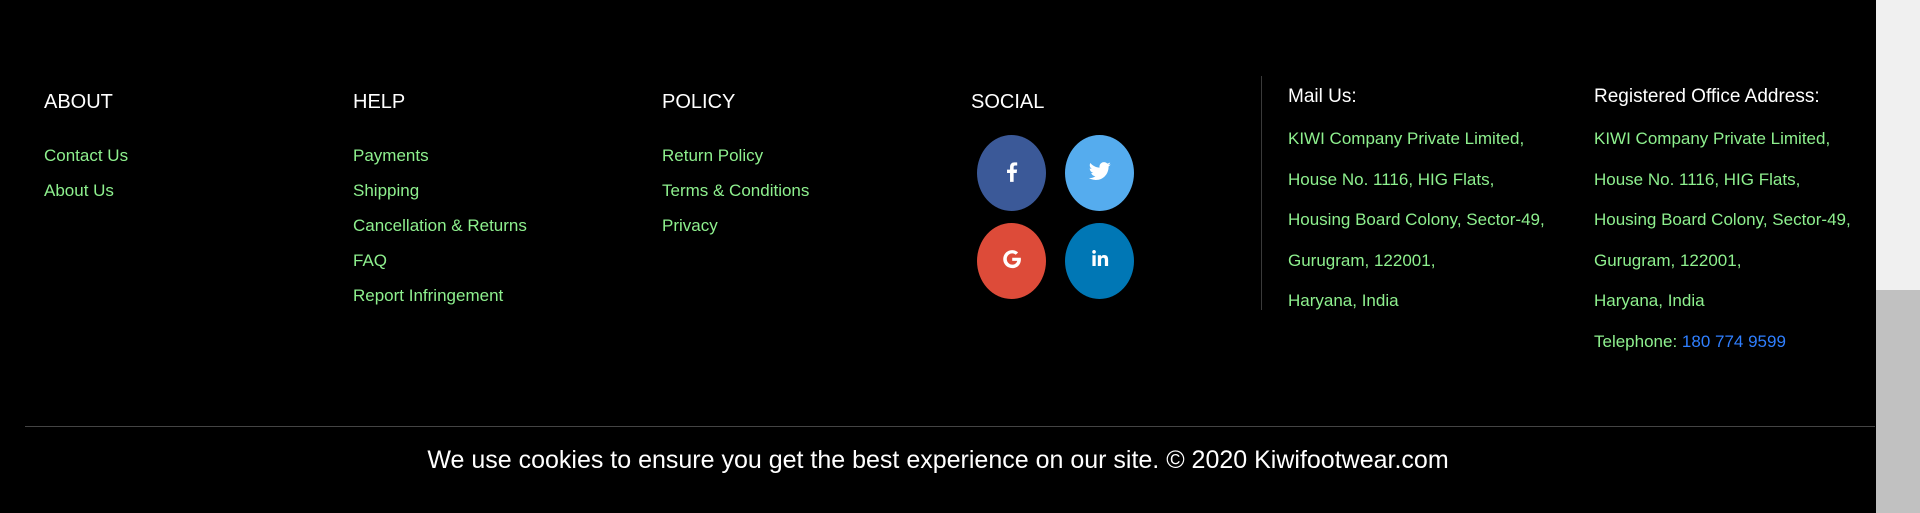 This screenshot has width=1920, height=513. What do you see at coordinates (440, 155) in the screenshot?
I see `payments-link: Payments` at bounding box center [440, 155].